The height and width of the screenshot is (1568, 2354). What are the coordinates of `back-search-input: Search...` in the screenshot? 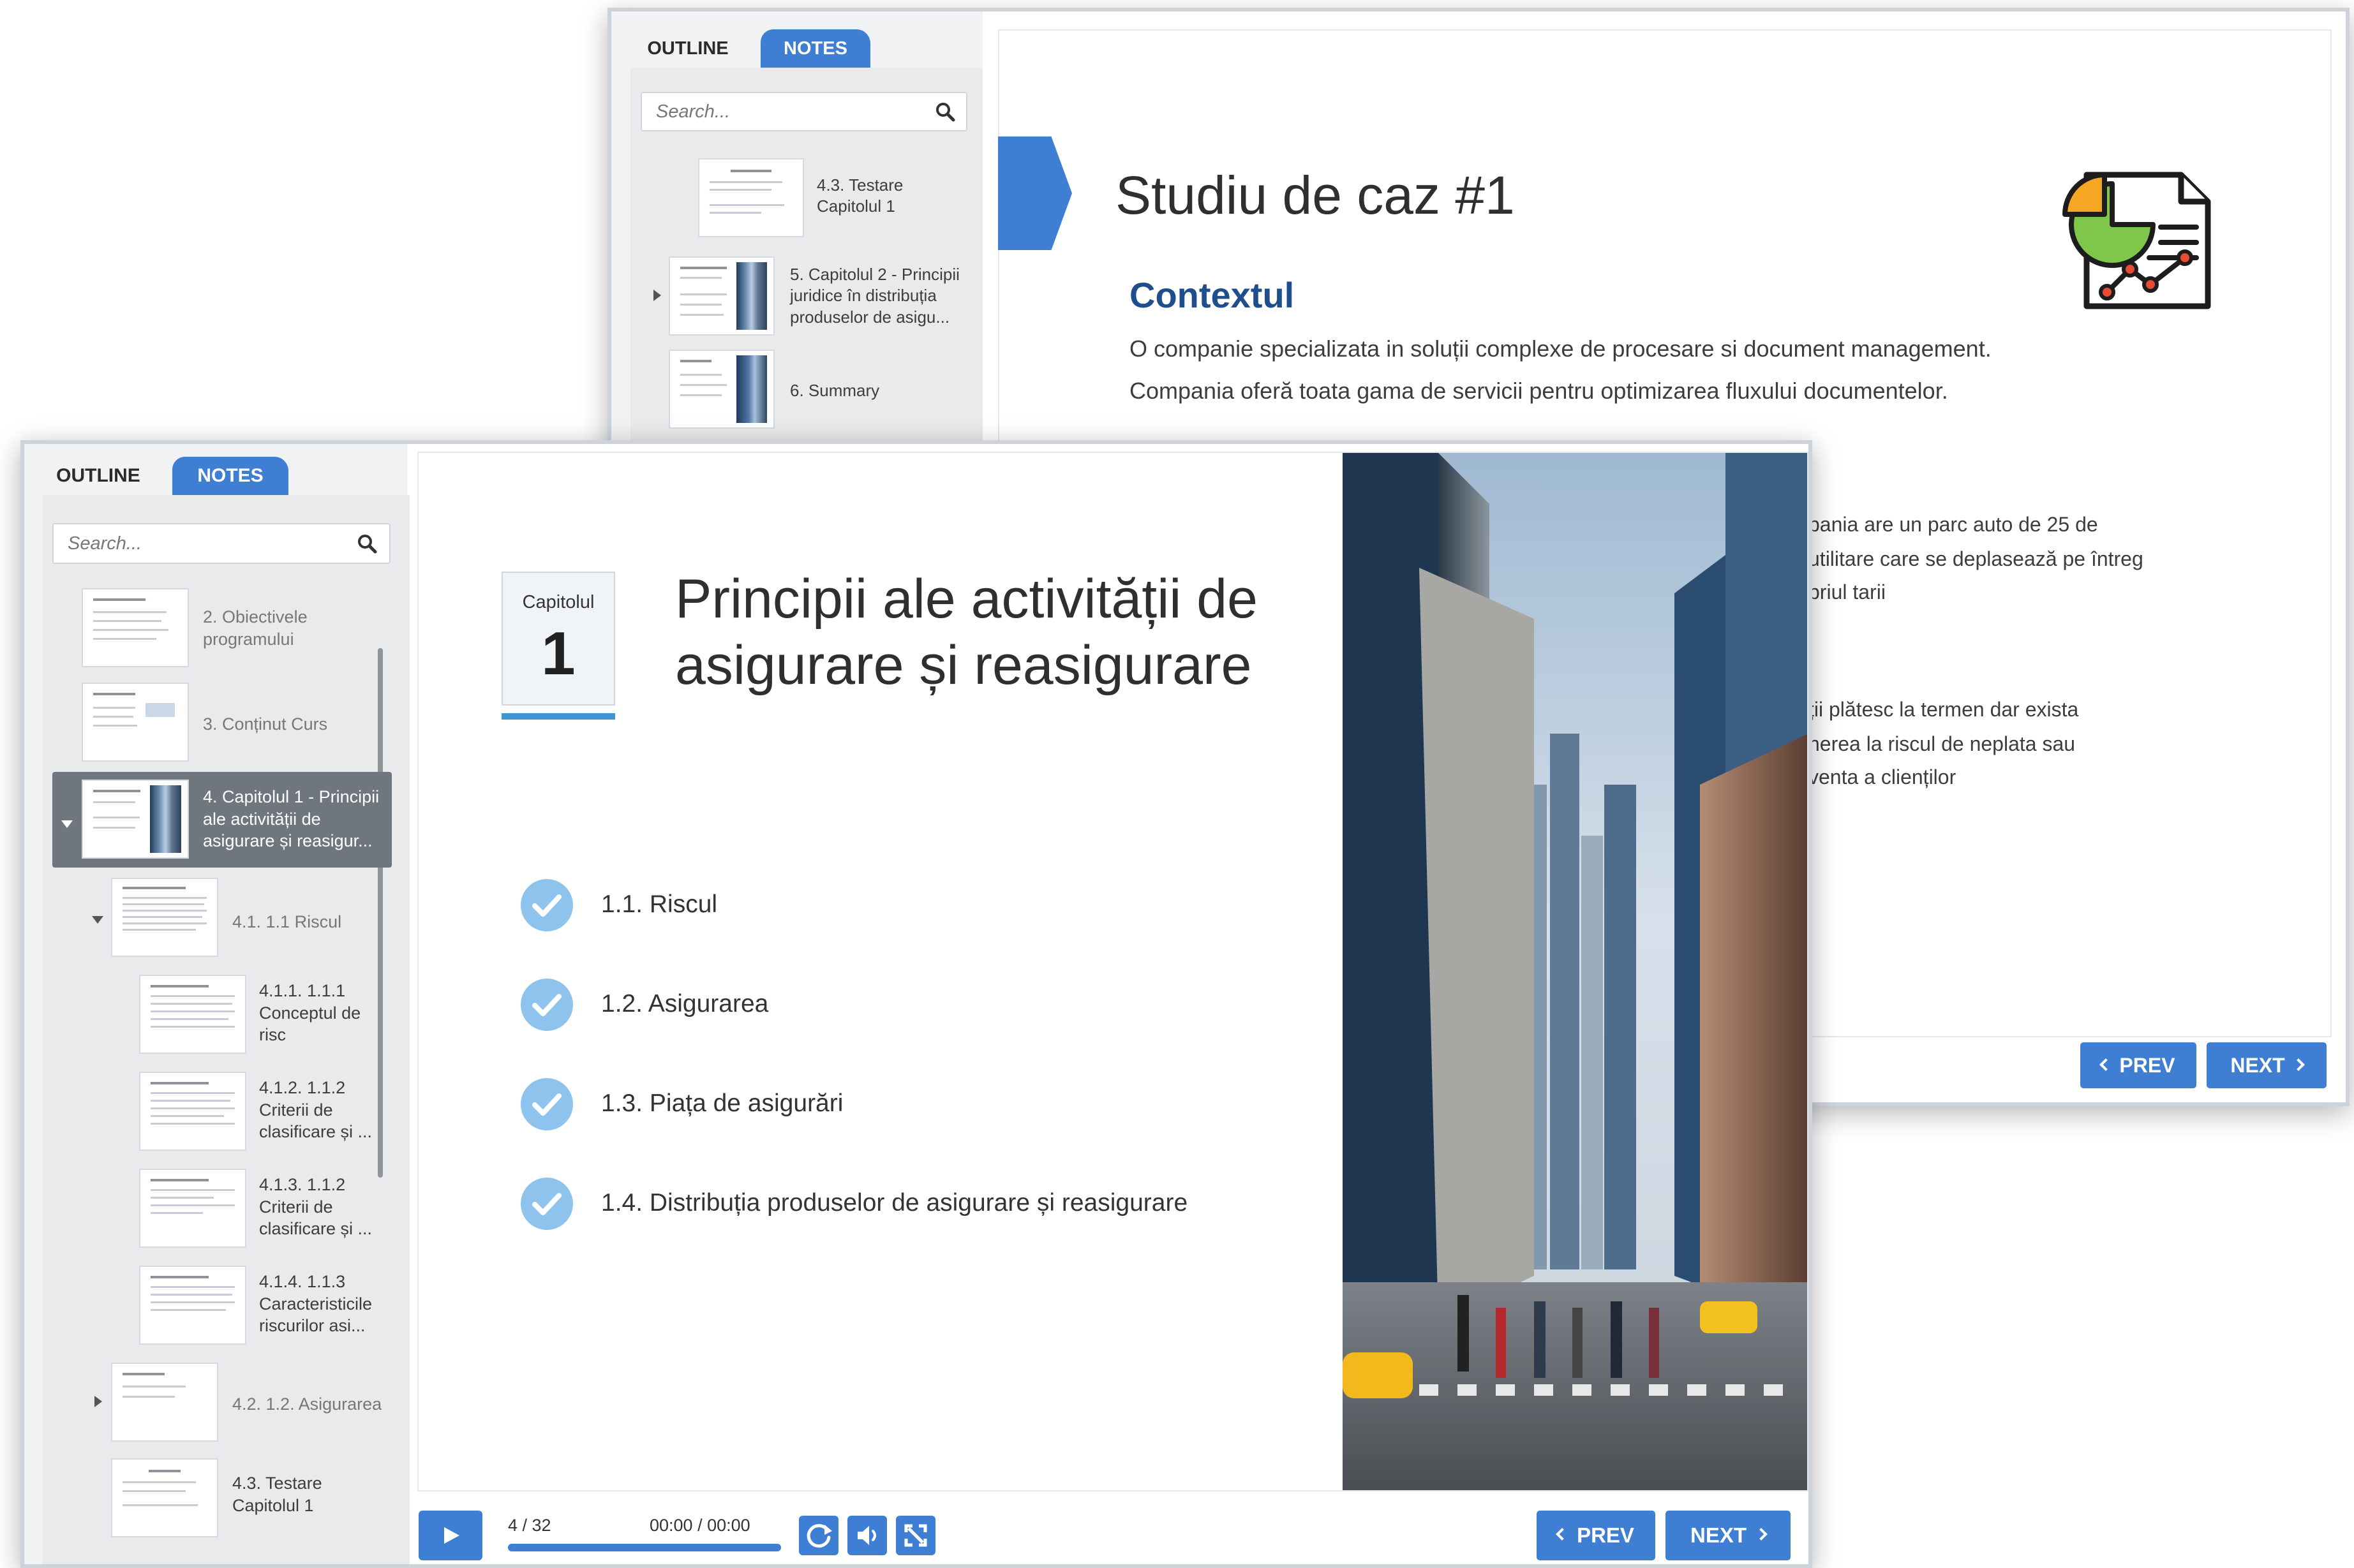 It's located at (804, 111).